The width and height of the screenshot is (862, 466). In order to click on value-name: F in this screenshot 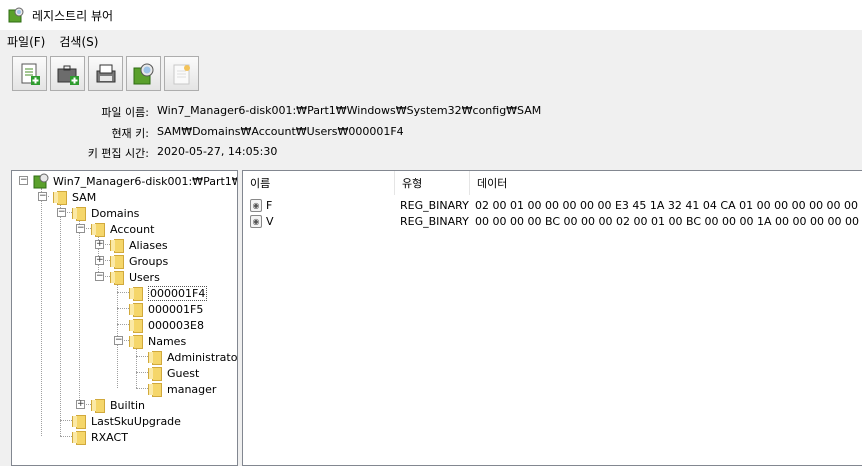, I will do `click(269, 205)`.